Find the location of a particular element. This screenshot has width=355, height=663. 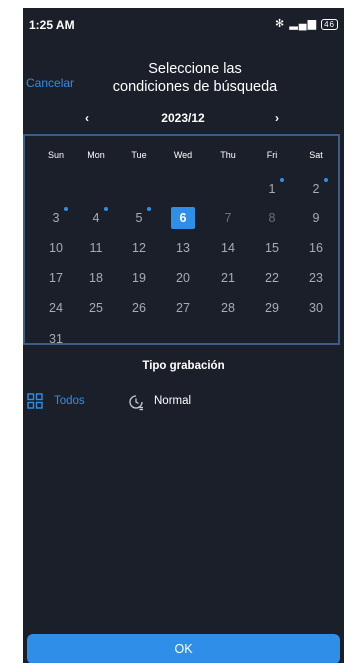

calendar-day: 14 is located at coordinates (228, 248).